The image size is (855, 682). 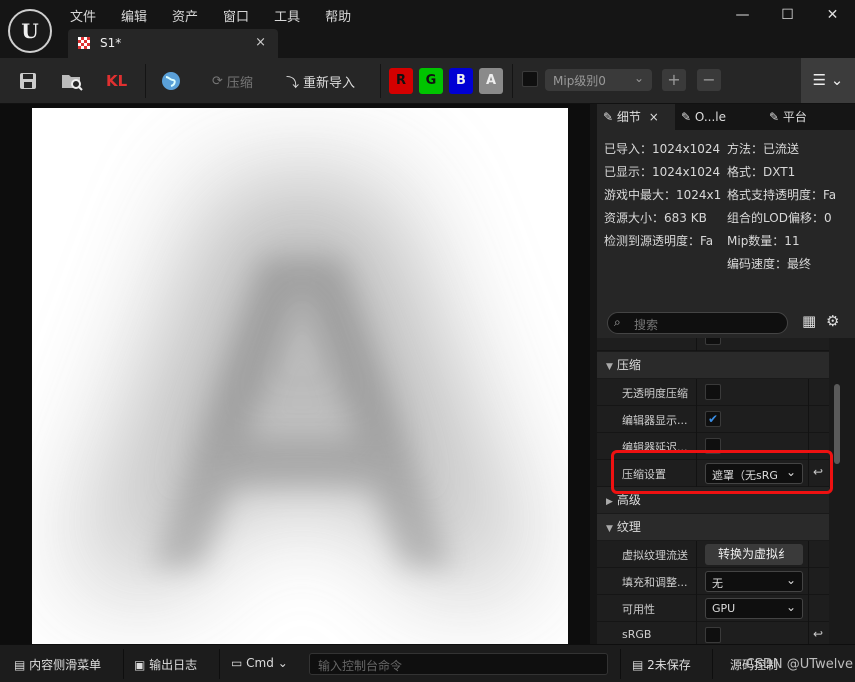 I want to click on property-row, so click(x=713, y=344).